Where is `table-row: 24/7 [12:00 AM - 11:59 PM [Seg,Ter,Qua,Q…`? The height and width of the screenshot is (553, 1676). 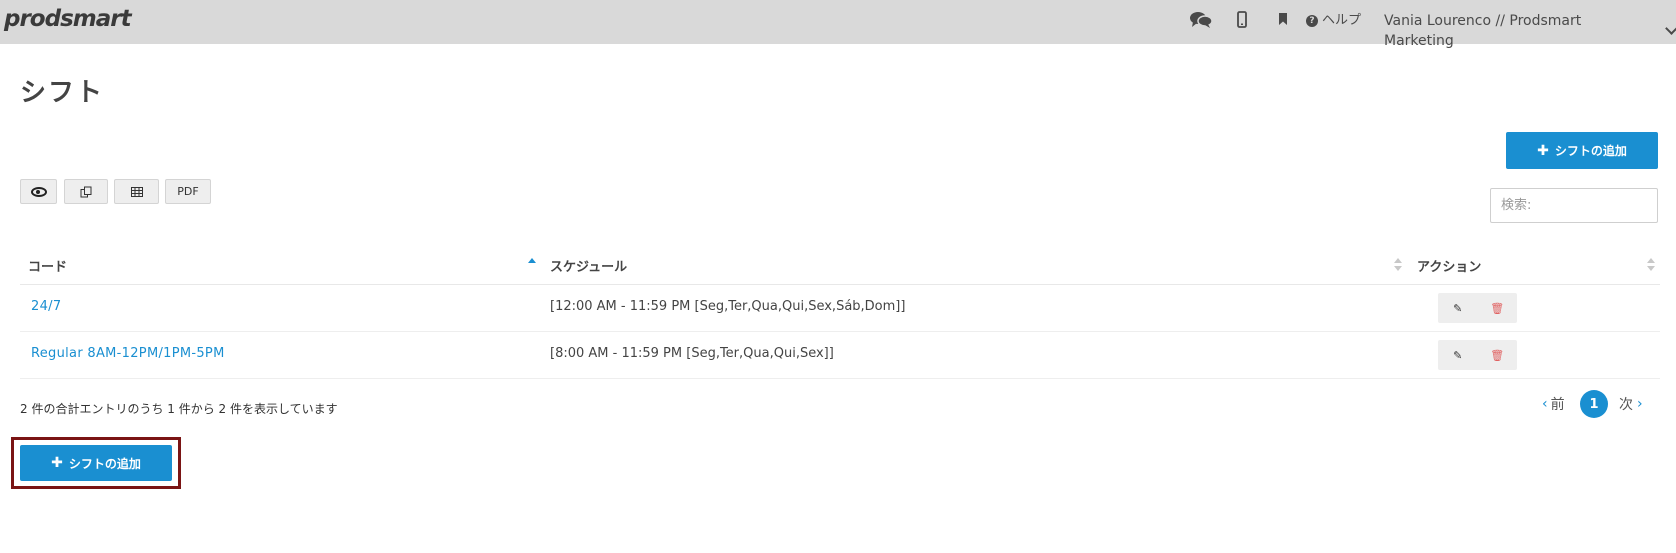 table-row: 24/7 [12:00 AM - 11:59 PM [Seg,Ter,Qua,Q… is located at coordinates (840, 308).